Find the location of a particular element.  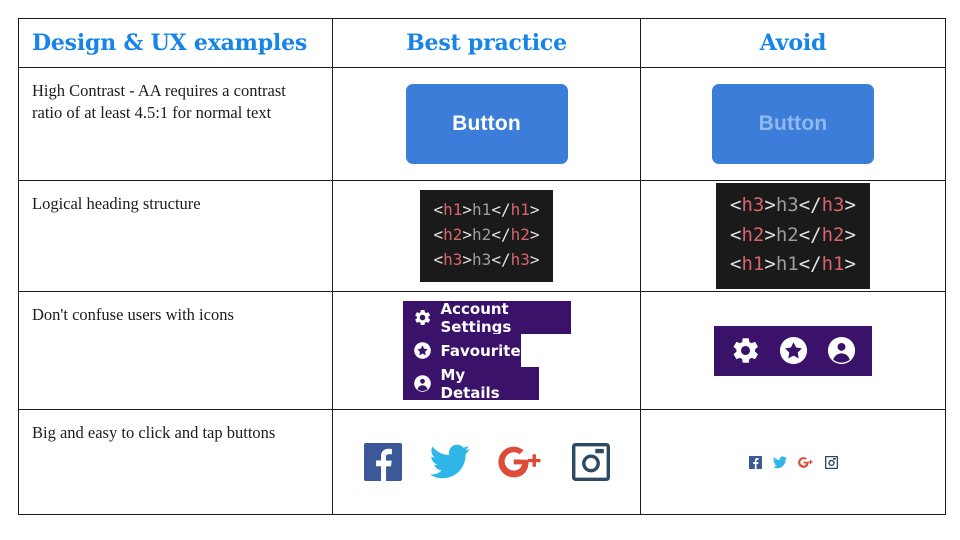

row-description-icons: Don't confuse users with icons is located at coordinates (133, 314).